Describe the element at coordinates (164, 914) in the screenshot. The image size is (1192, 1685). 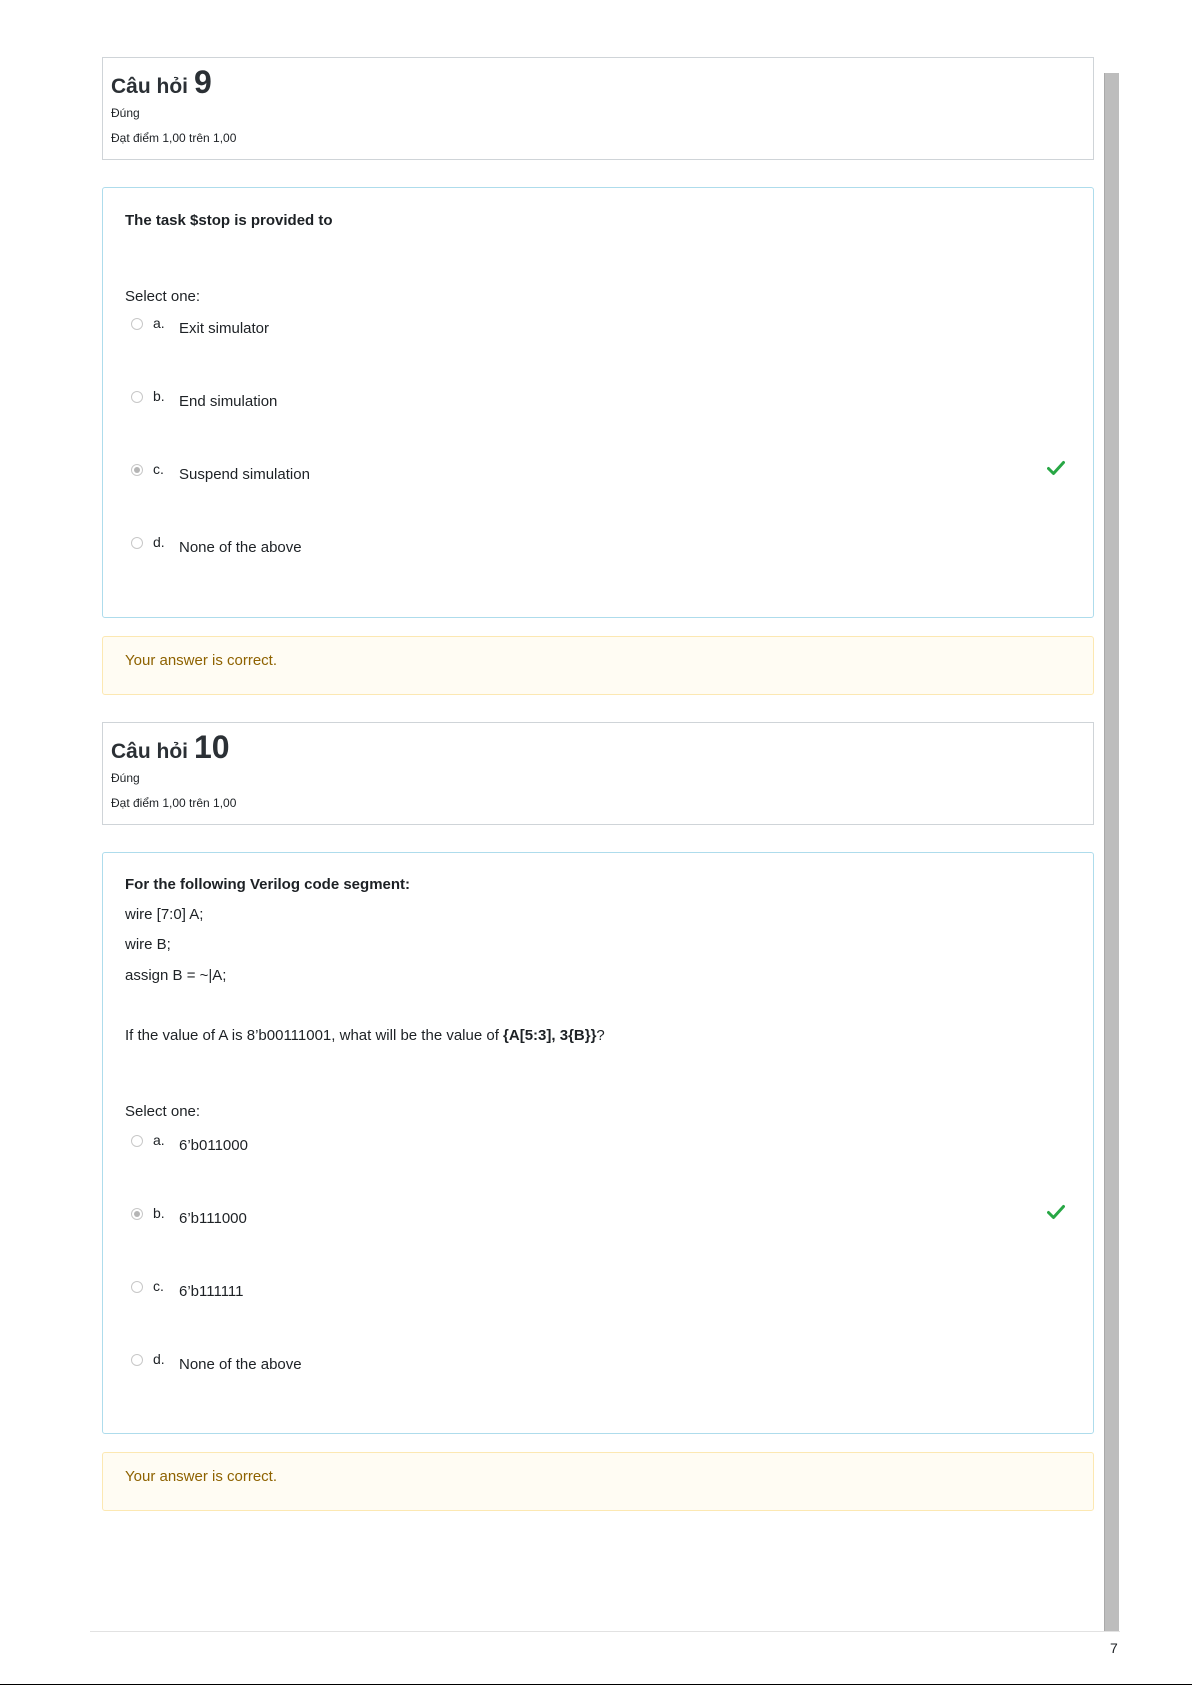
I see `question-10-code-line-1: wire [7:0] A;` at that location.